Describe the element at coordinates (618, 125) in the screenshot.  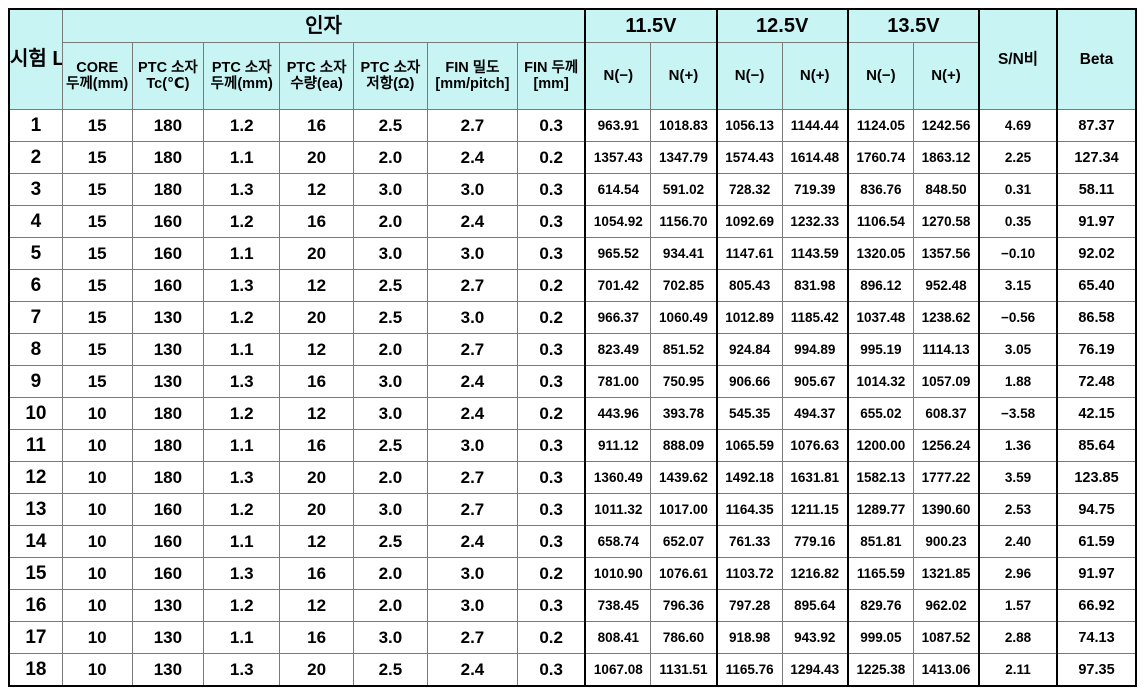
I see `cell-n-minus-11-5v: 963.91` at that location.